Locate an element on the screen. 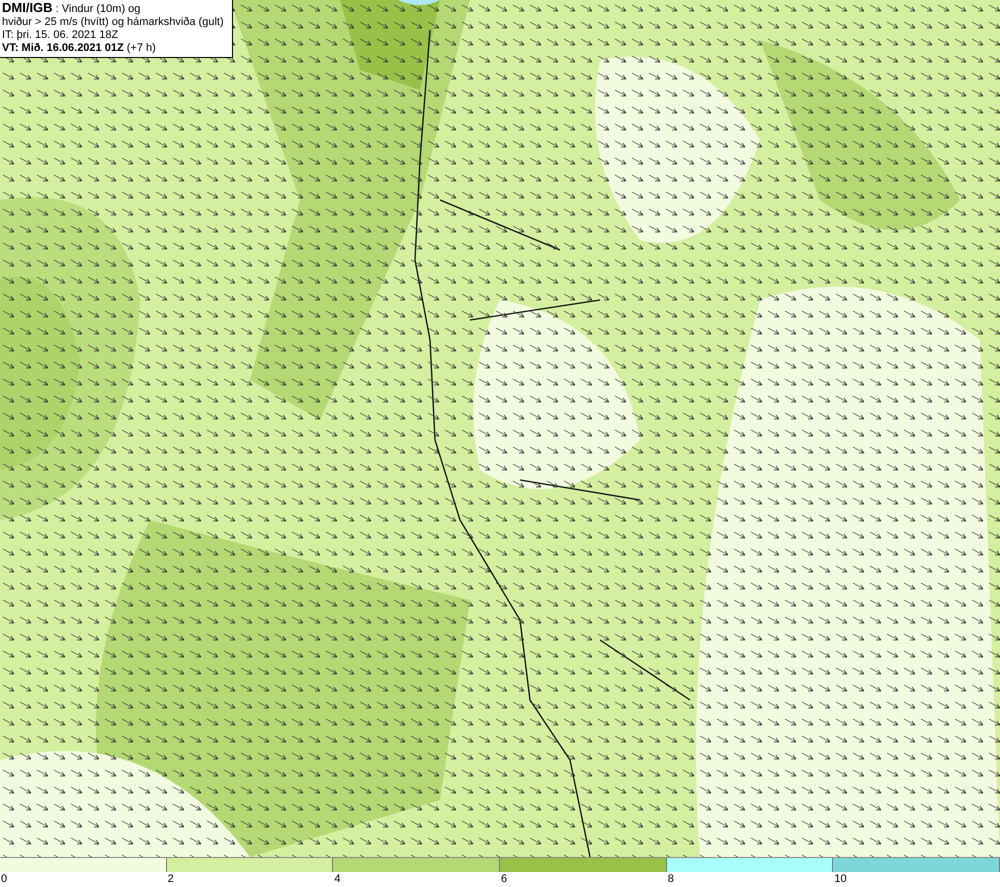  scale-label: 4 is located at coordinates (337, 879).